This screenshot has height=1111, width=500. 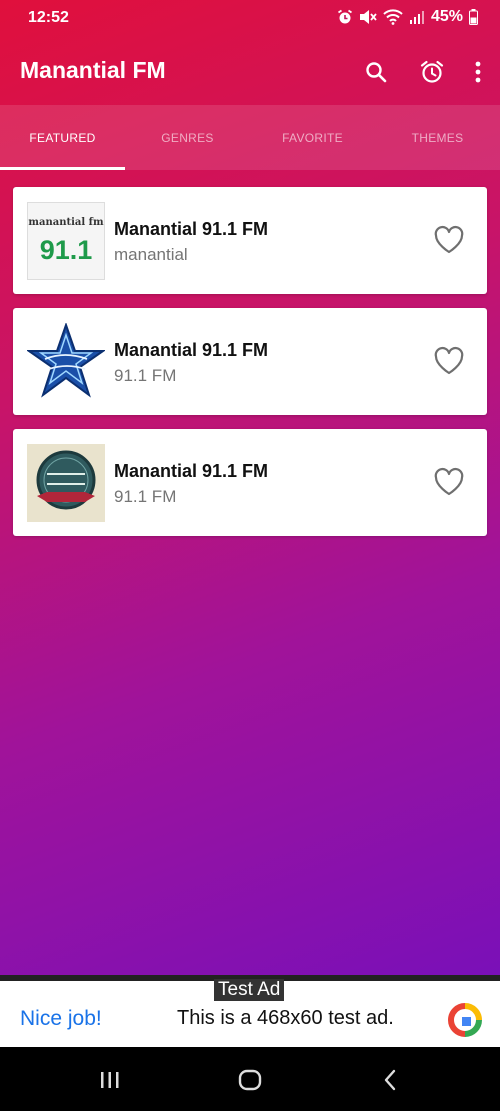 What do you see at coordinates (48, 17) in the screenshot?
I see `status-time: 12:52` at bounding box center [48, 17].